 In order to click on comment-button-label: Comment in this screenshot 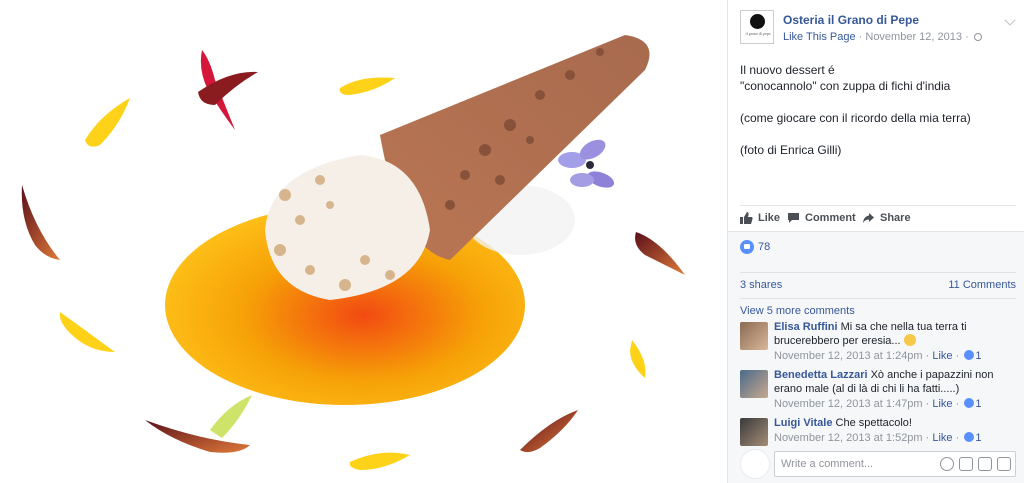, I will do `click(830, 218)`.